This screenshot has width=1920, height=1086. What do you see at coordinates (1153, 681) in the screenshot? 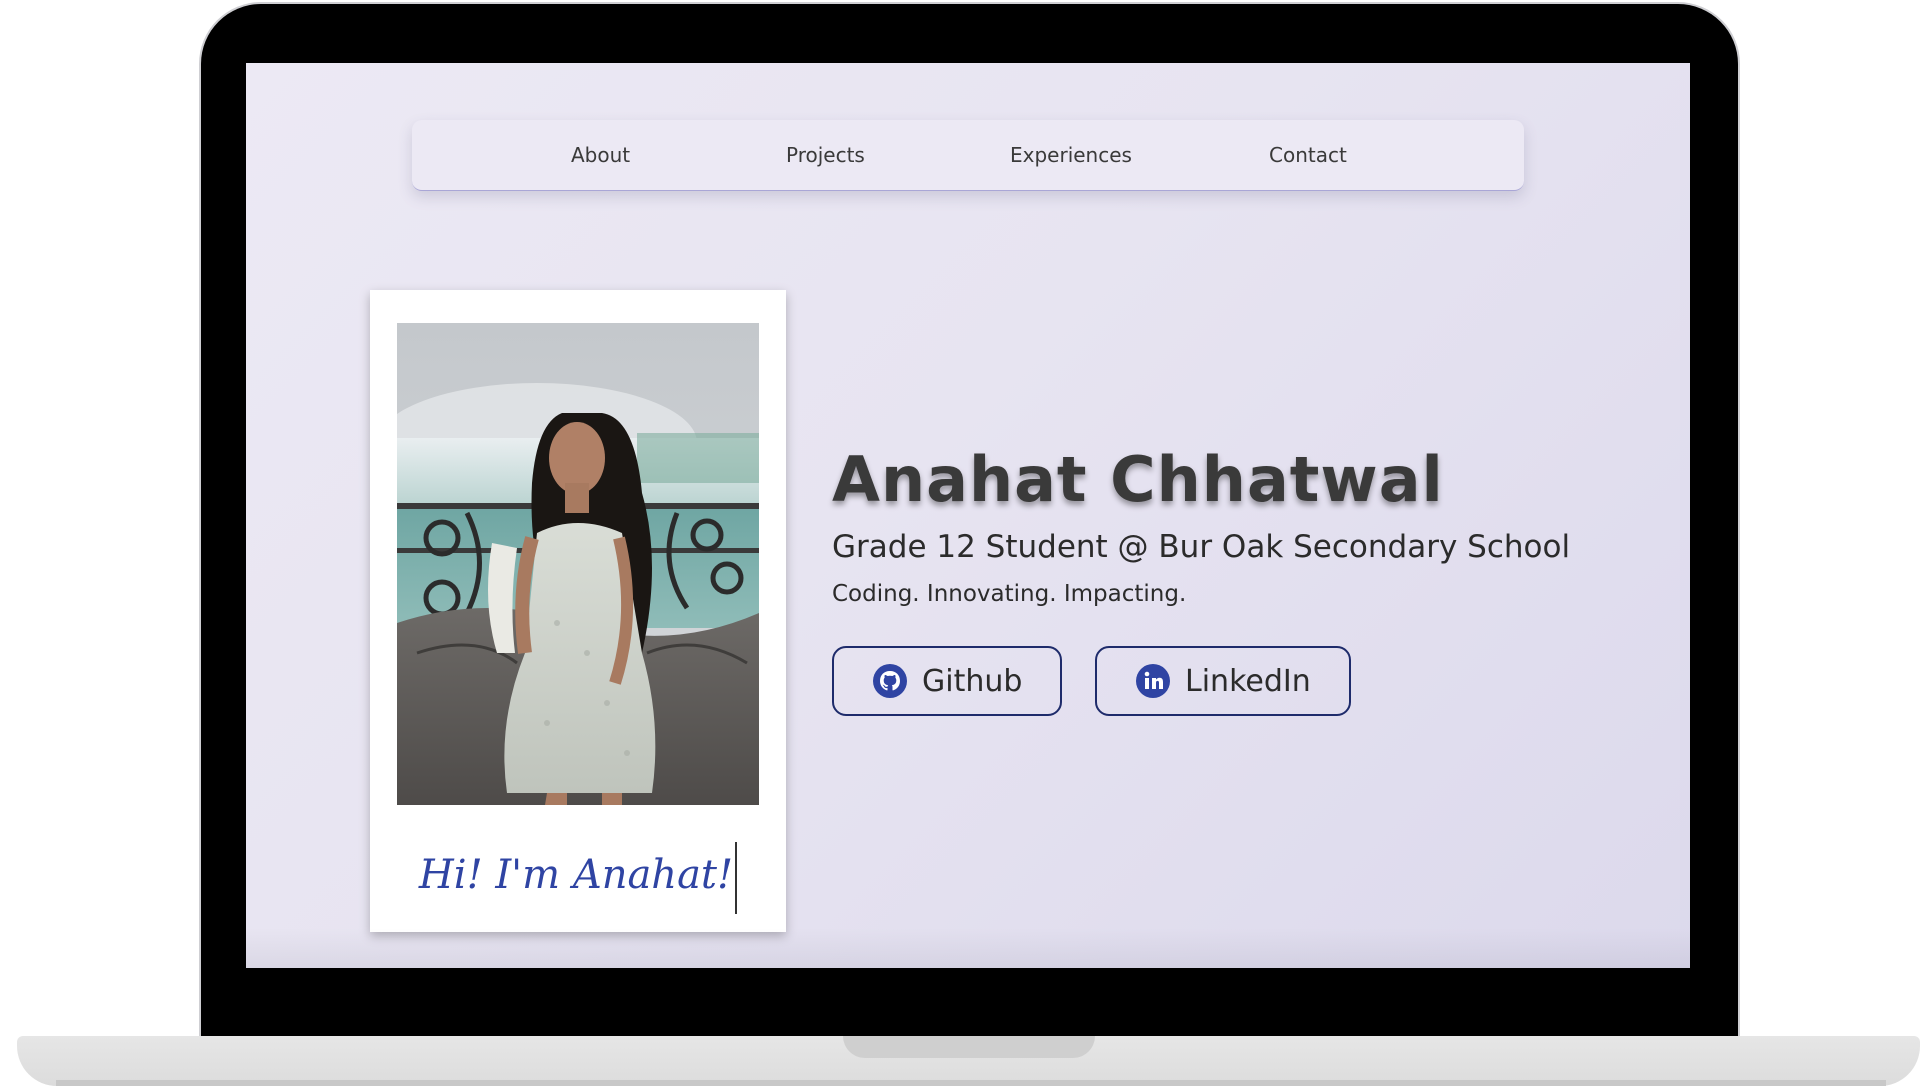
I see `linkedin-icon` at bounding box center [1153, 681].